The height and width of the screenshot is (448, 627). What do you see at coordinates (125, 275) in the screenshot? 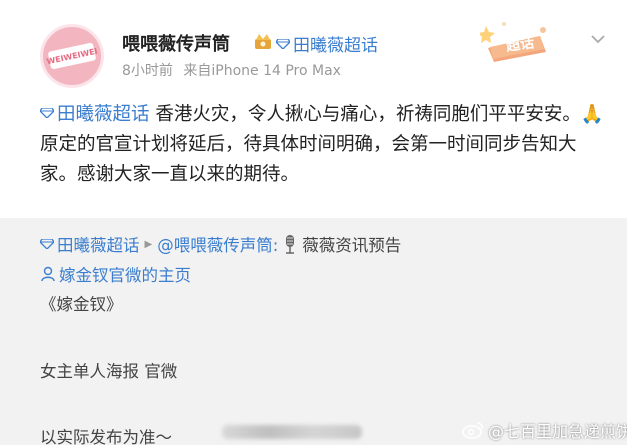
I see `homepage-link-label: 嫁金钗官微的主页` at bounding box center [125, 275].